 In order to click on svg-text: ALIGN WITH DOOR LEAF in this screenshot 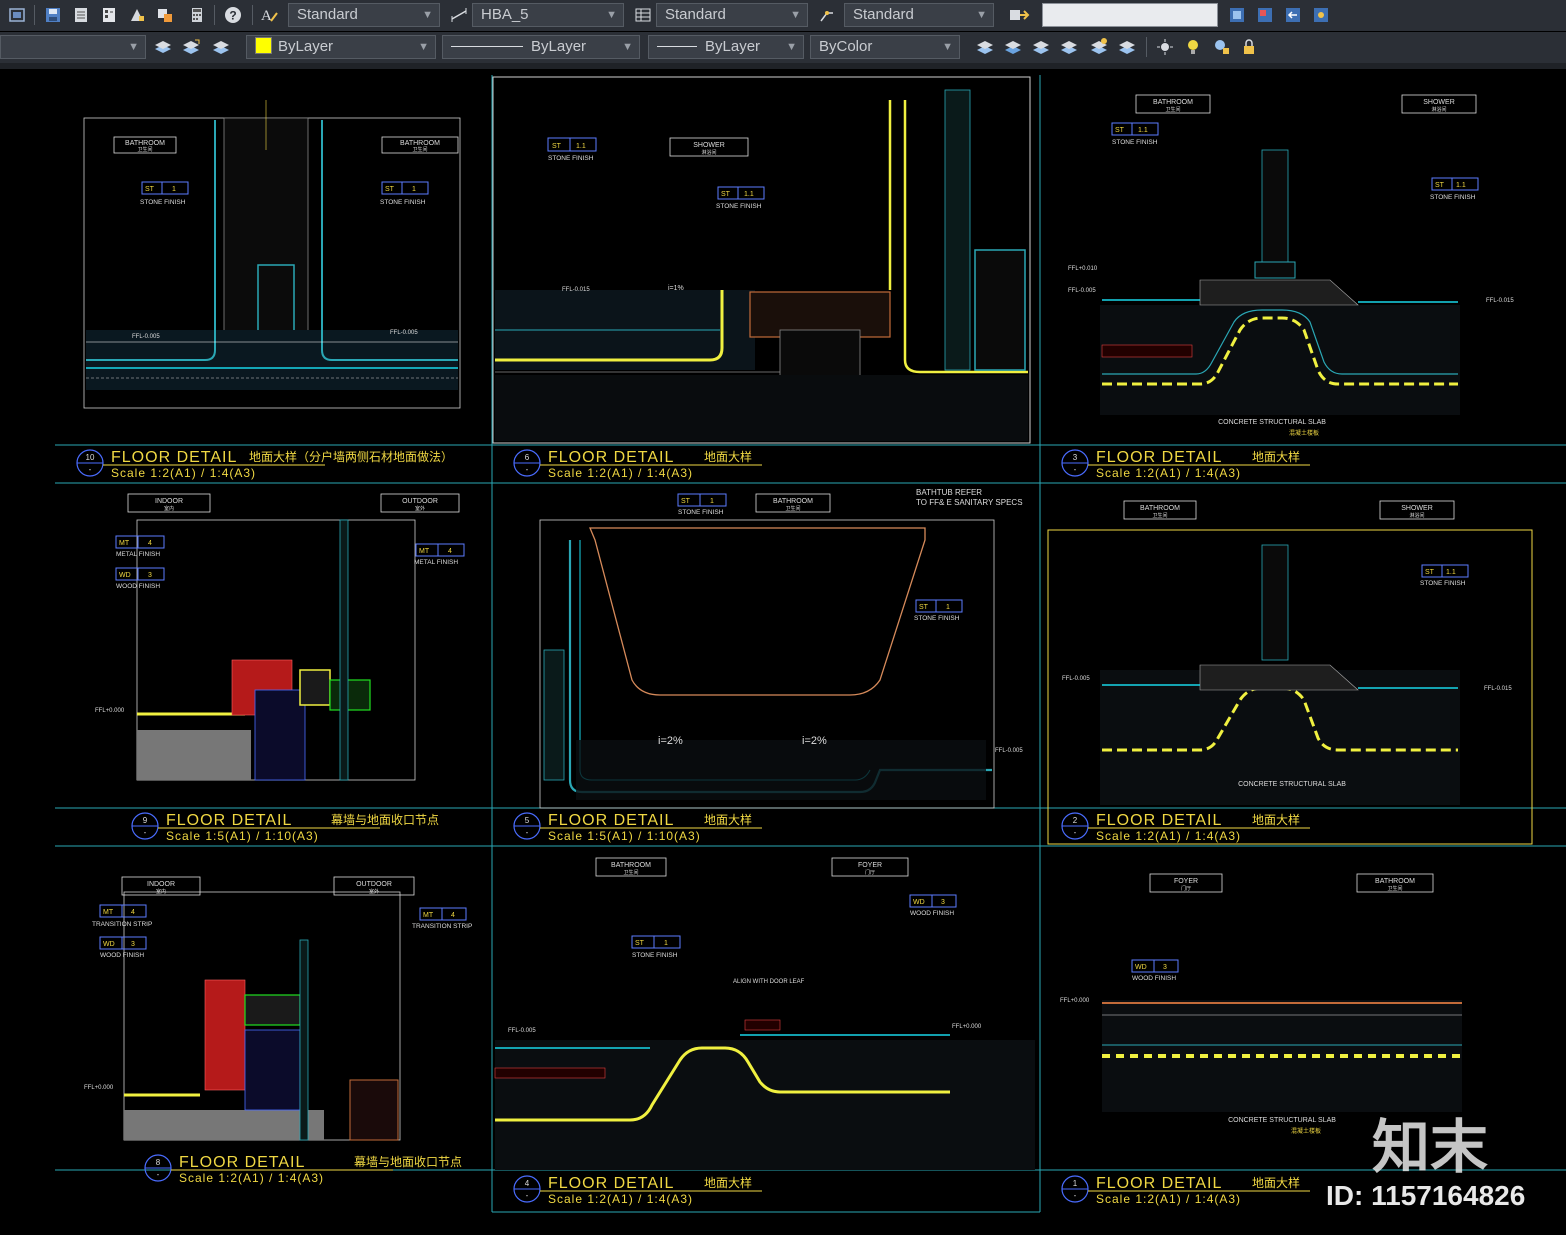, I will do `click(769, 982)`.